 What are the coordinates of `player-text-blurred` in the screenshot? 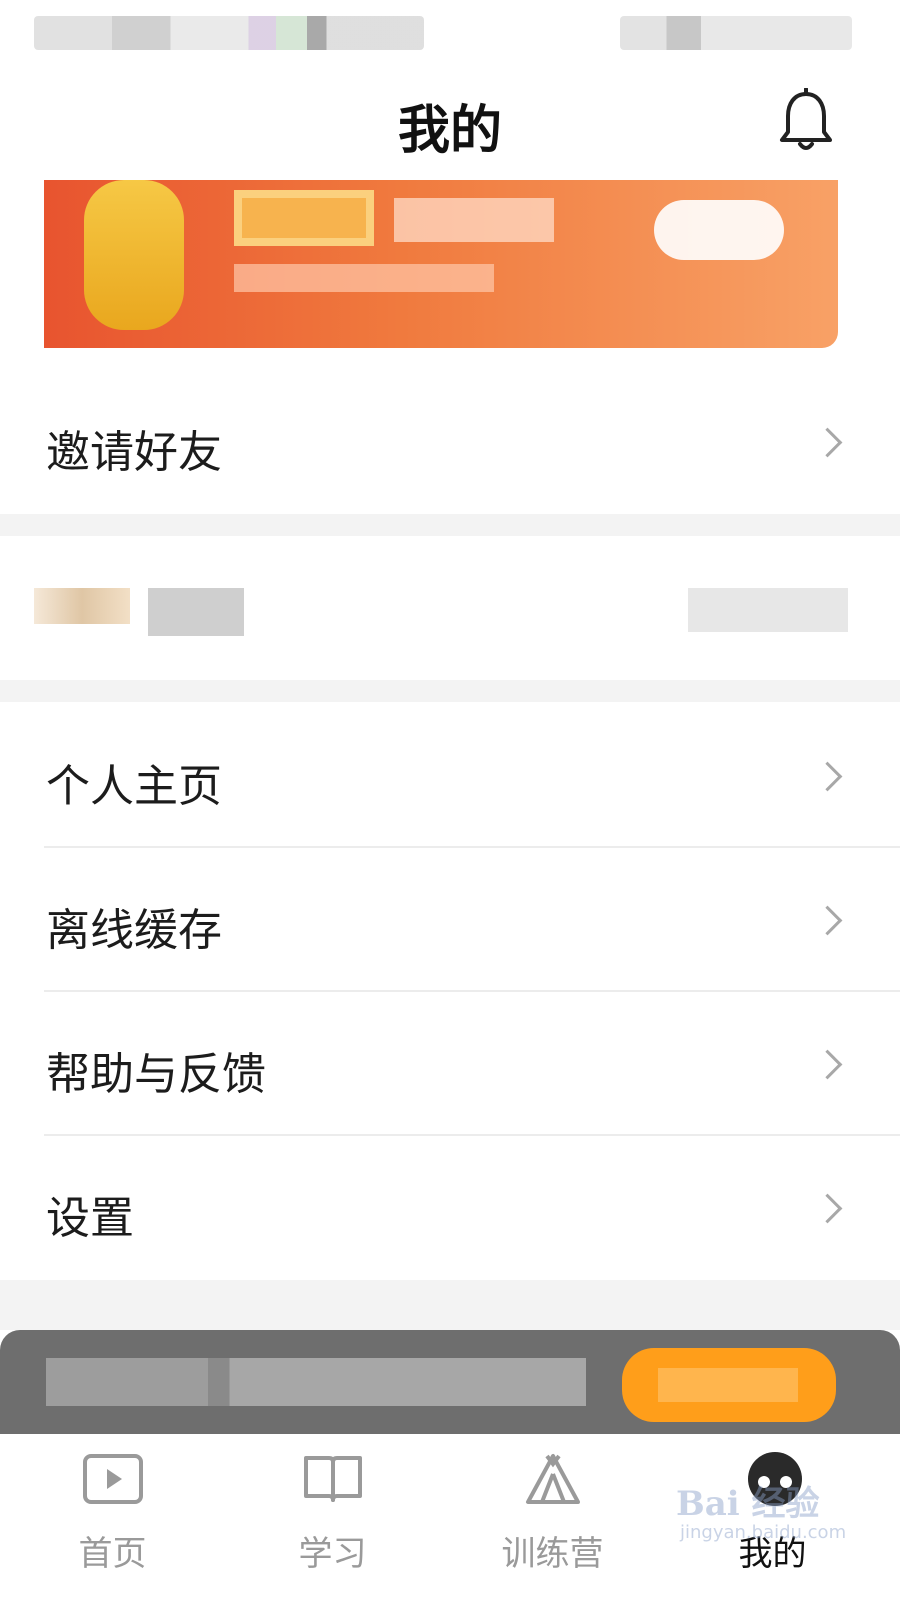 It's located at (316, 1382).